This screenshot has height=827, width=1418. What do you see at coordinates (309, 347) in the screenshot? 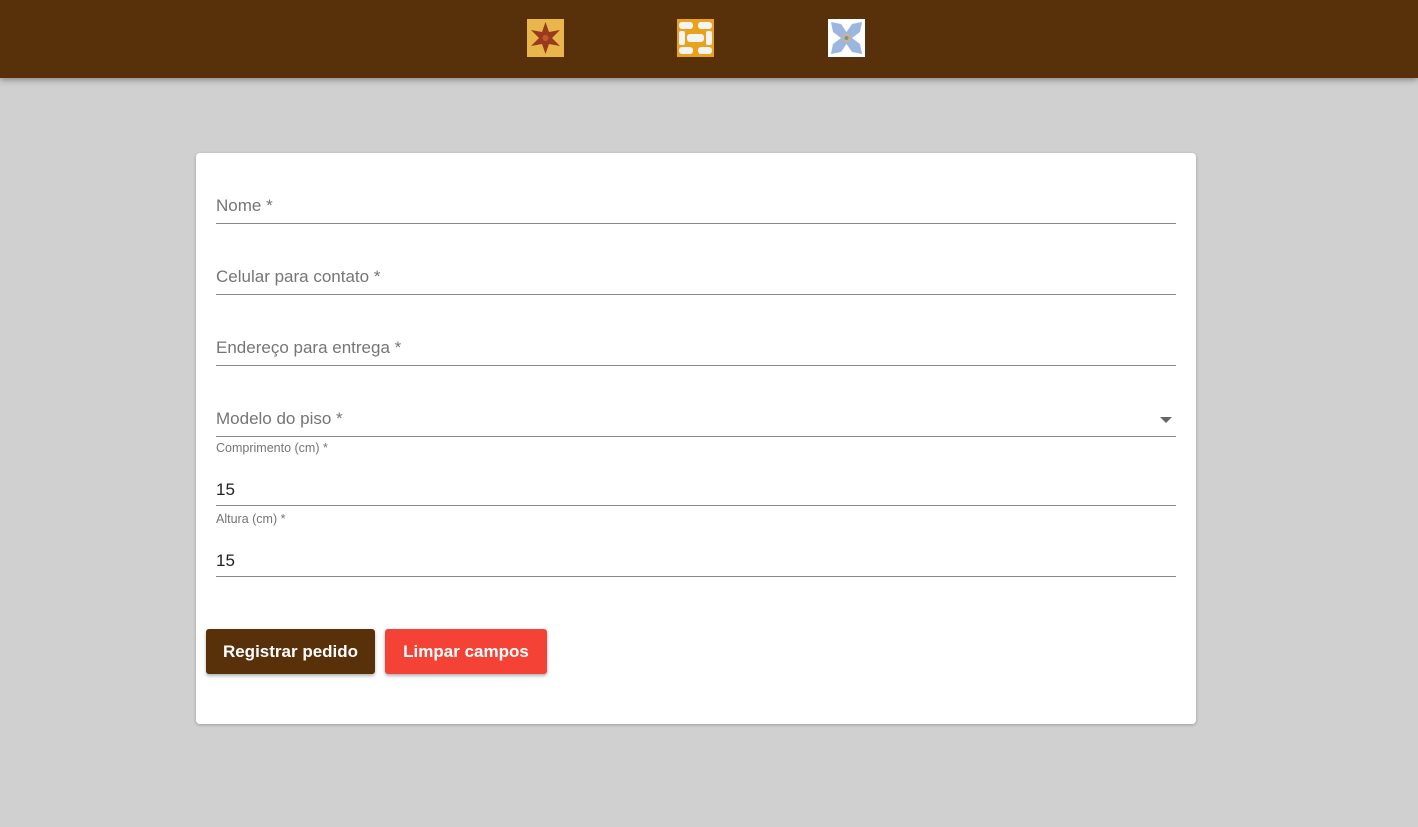
I see `address-field-placeholder: Endereço para entrega *` at bounding box center [309, 347].